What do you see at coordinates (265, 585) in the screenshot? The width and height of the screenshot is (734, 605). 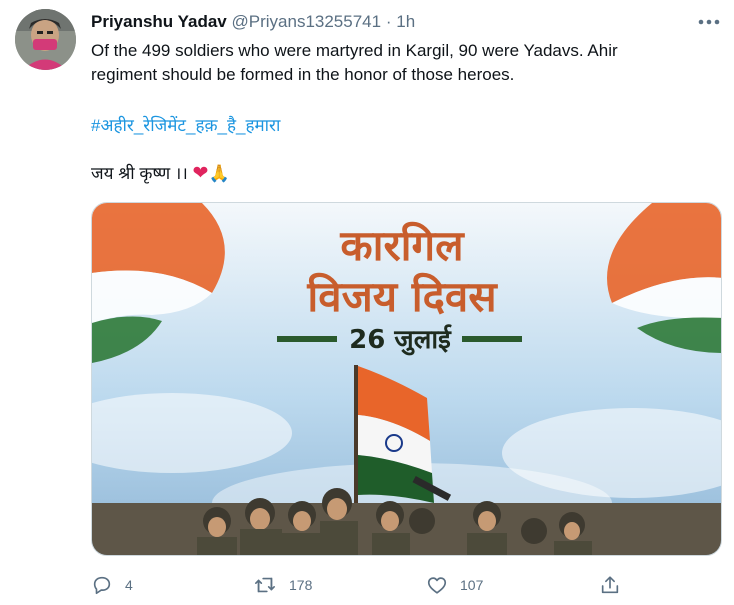 I see `retweet-icon` at bounding box center [265, 585].